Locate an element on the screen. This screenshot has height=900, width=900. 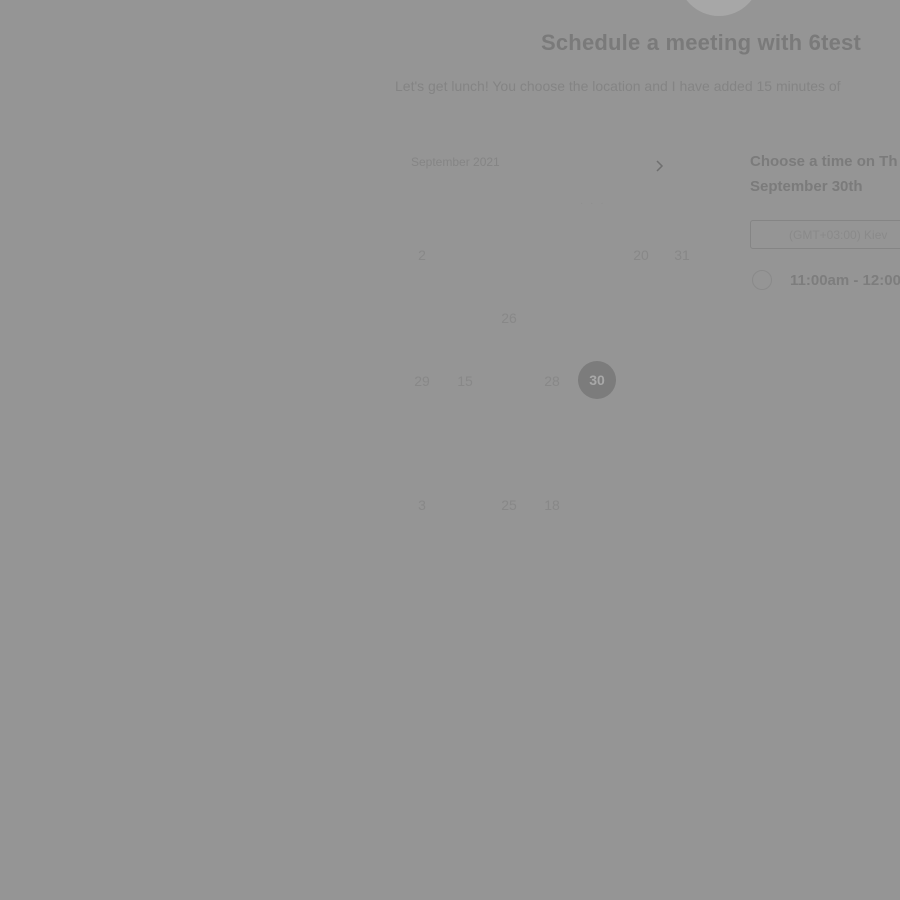
calendar-day: 18 is located at coordinates (552, 505).